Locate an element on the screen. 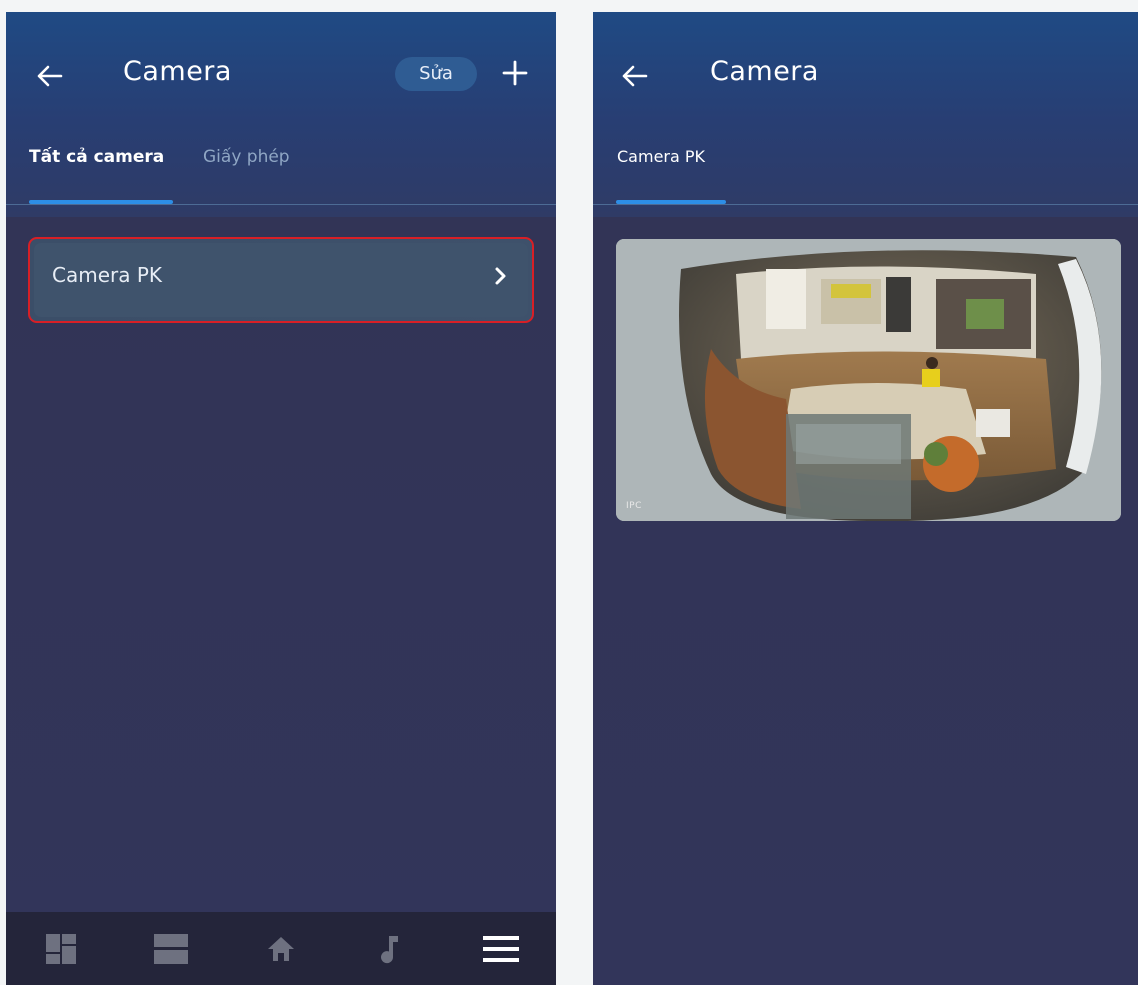 Image resolution: width=1138 pixels, height=985 pixels. dashboard-icon is located at coordinates (61, 948).